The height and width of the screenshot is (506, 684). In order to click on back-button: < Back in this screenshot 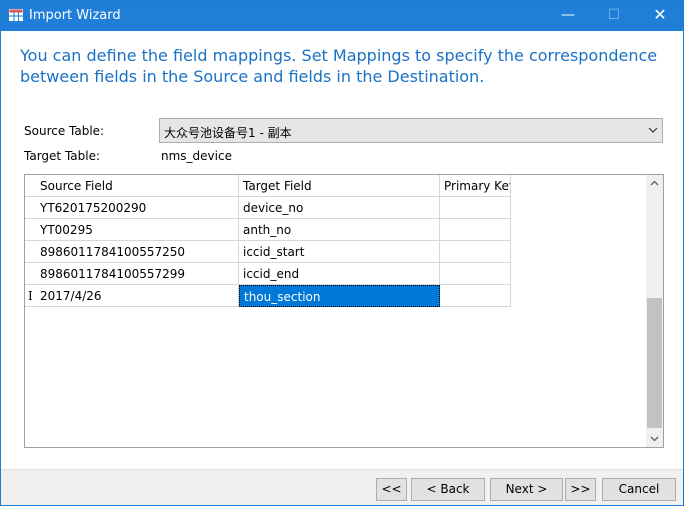, I will do `click(448, 489)`.